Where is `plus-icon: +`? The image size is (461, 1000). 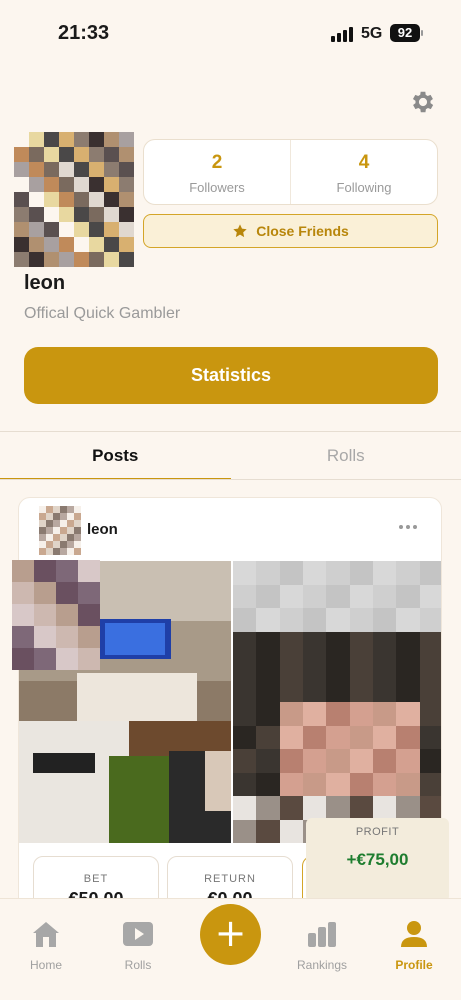 plus-icon: + is located at coordinates (230, 933).